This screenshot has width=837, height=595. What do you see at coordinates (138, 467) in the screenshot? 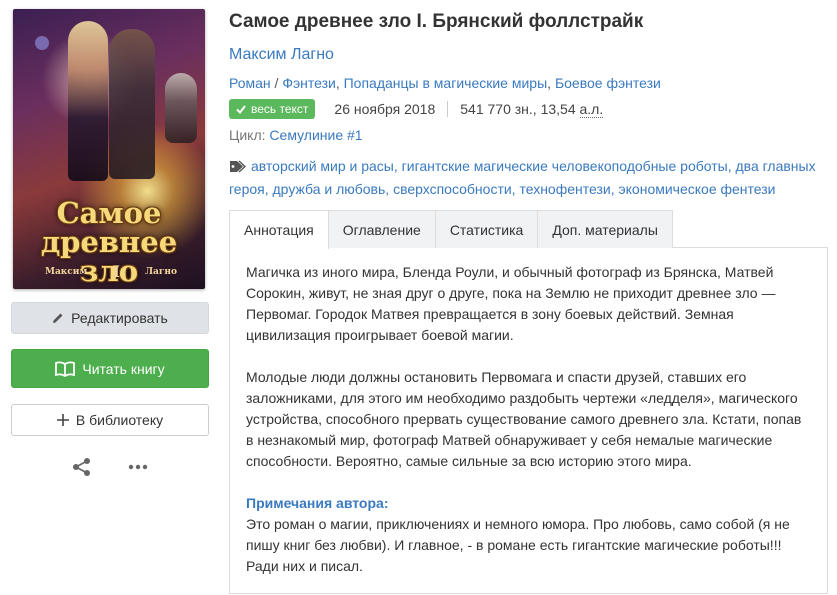
I see `more-options-icon` at bounding box center [138, 467].